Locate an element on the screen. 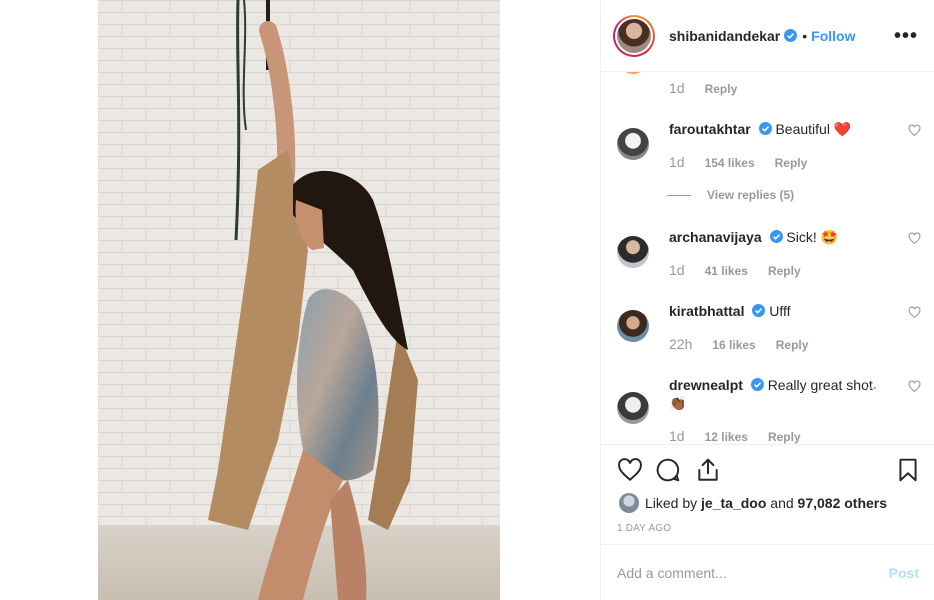 This screenshot has width=934, height=600. liker-avatar is located at coordinates (629, 503).